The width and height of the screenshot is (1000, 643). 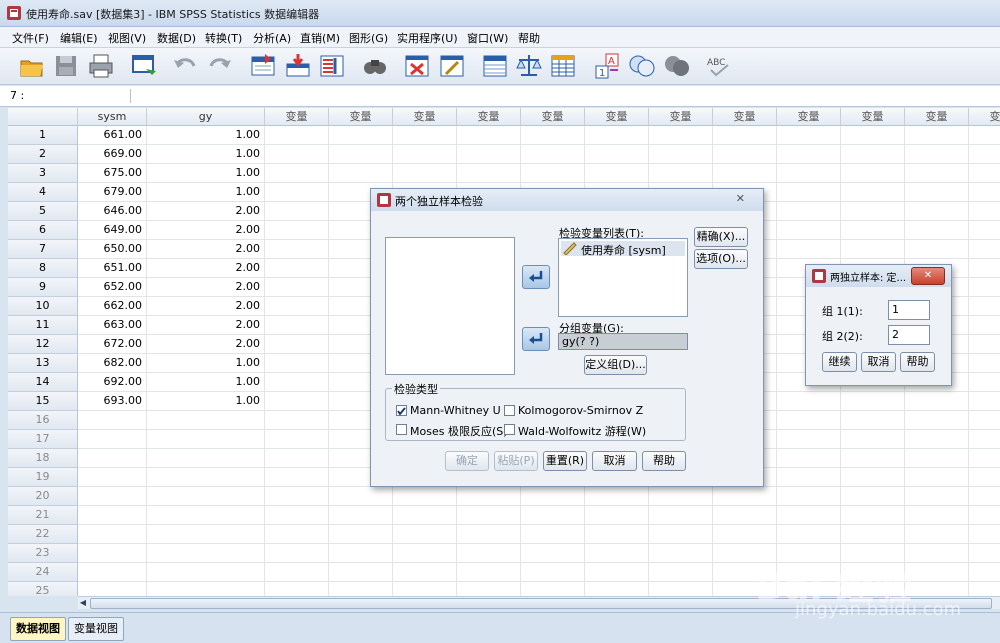 What do you see at coordinates (112, 382) in the screenshot?
I see `table-cell: 692.00` at bounding box center [112, 382].